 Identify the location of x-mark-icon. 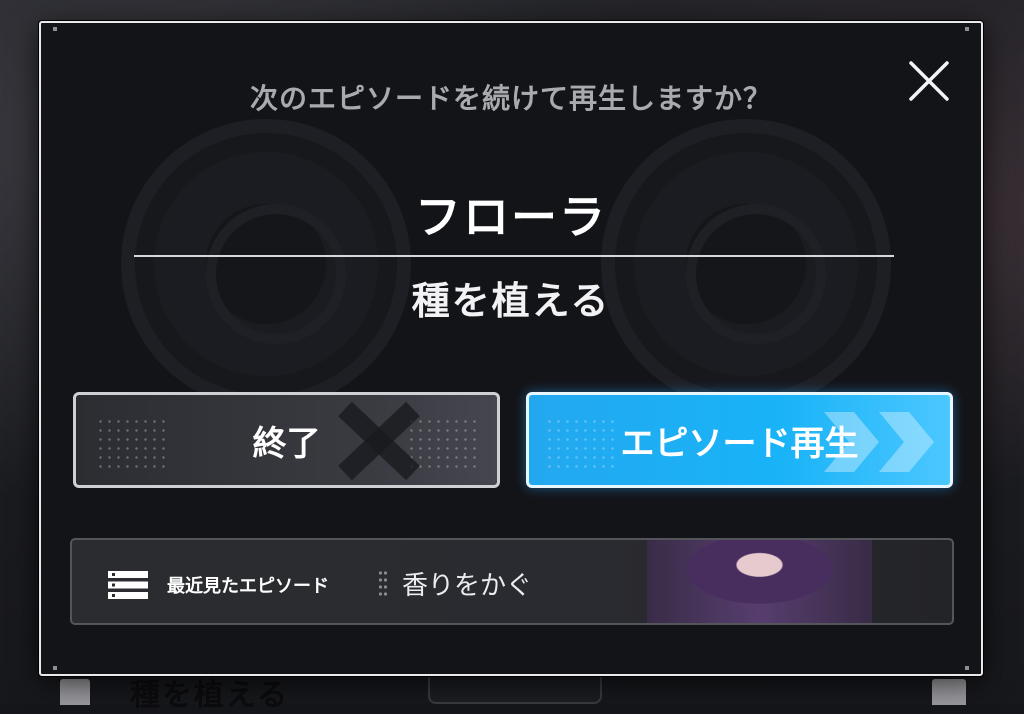
(379, 441).